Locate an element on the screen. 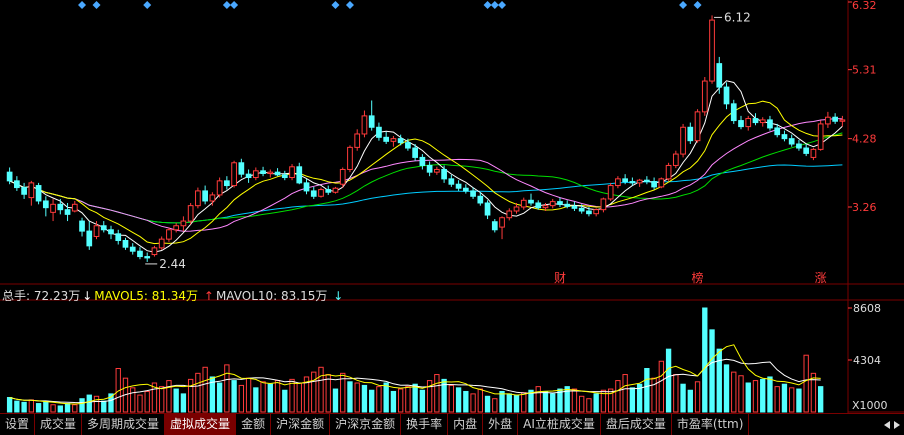 The width and height of the screenshot is (904, 435). mavol5-label: MAVOL5: 81.34万 is located at coordinates (146, 296).